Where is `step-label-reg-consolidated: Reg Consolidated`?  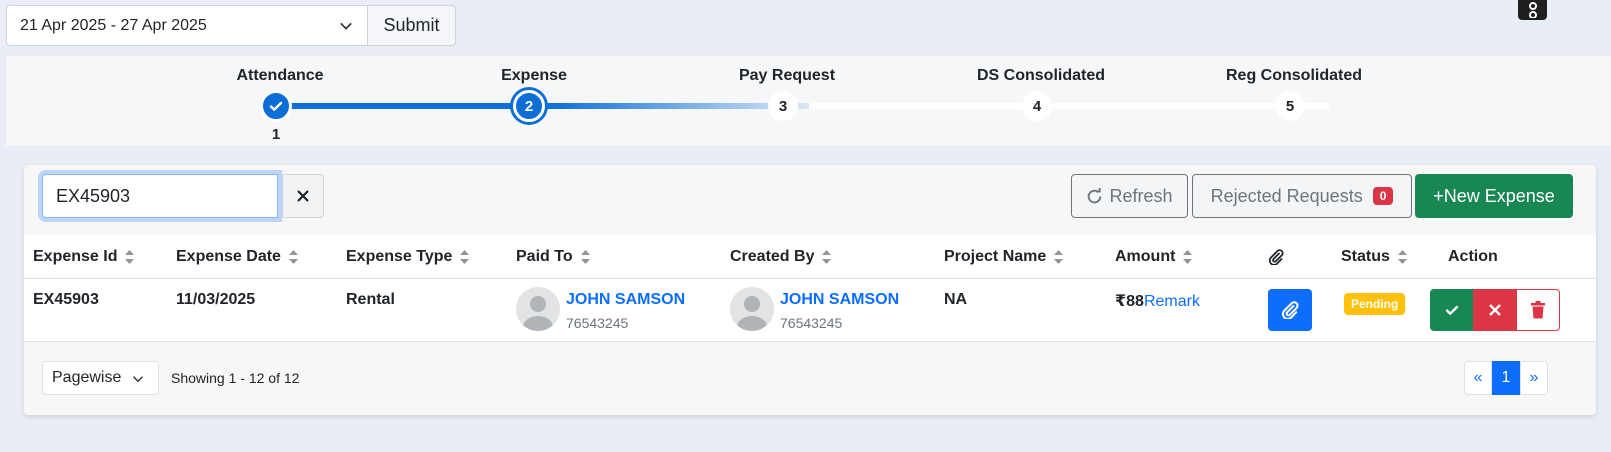
step-label-reg-consolidated: Reg Consolidated is located at coordinates (1294, 75).